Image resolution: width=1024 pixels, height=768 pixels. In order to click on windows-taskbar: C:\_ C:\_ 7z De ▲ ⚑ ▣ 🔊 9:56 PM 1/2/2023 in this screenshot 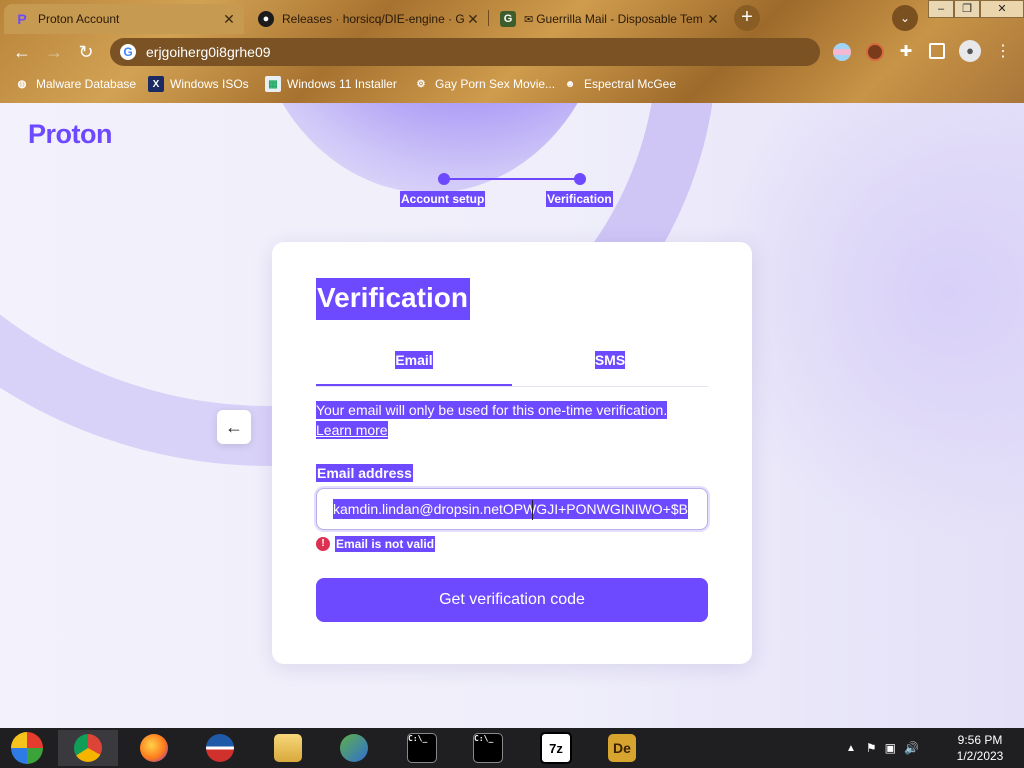, I will do `click(512, 748)`.